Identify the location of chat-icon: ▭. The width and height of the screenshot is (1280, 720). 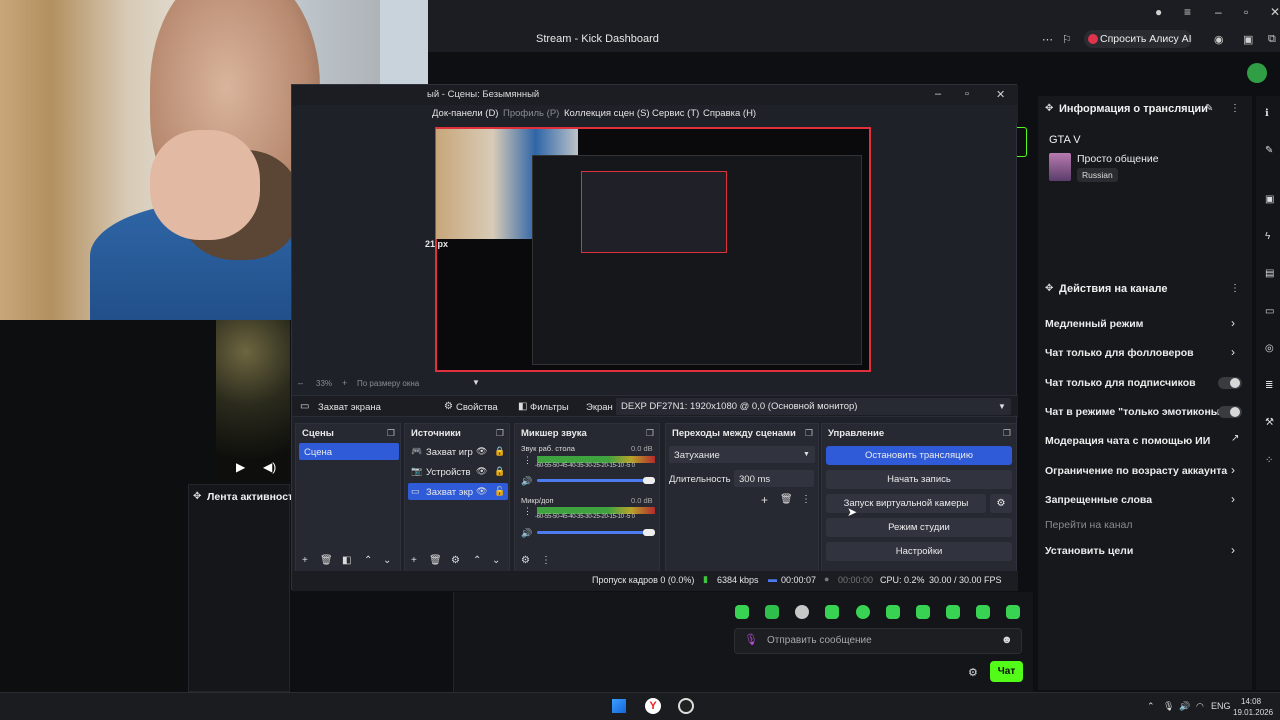
(1270, 311).